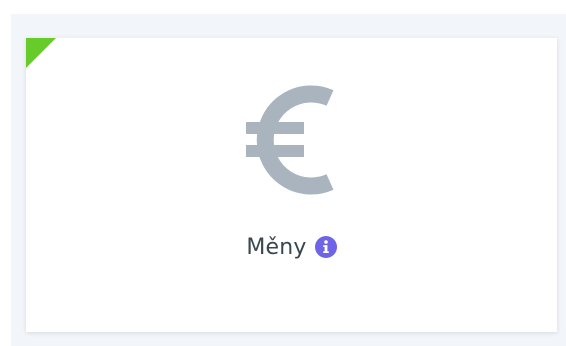 The height and width of the screenshot is (346, 566). I want to click on corner-badge, so click(41, 53).